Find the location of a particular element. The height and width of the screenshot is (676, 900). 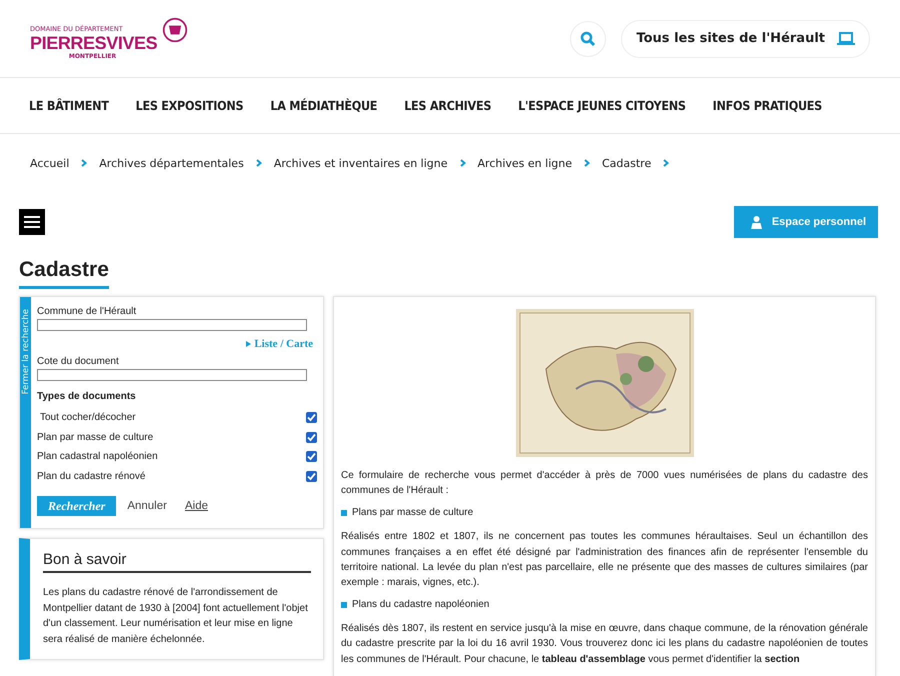

menu-button is located at coordinates (32, 222).